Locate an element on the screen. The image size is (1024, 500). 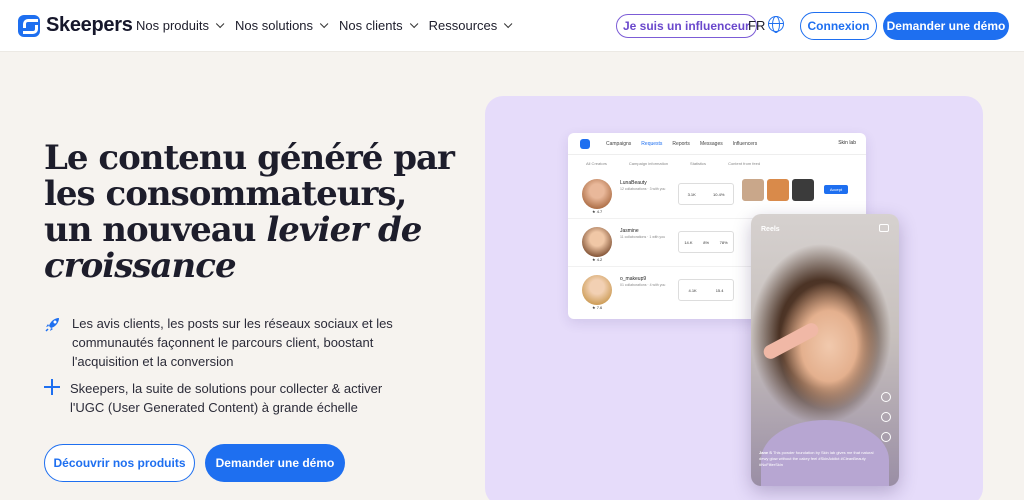
rating: ★ 7.6 is located at coordinates (597, 307).